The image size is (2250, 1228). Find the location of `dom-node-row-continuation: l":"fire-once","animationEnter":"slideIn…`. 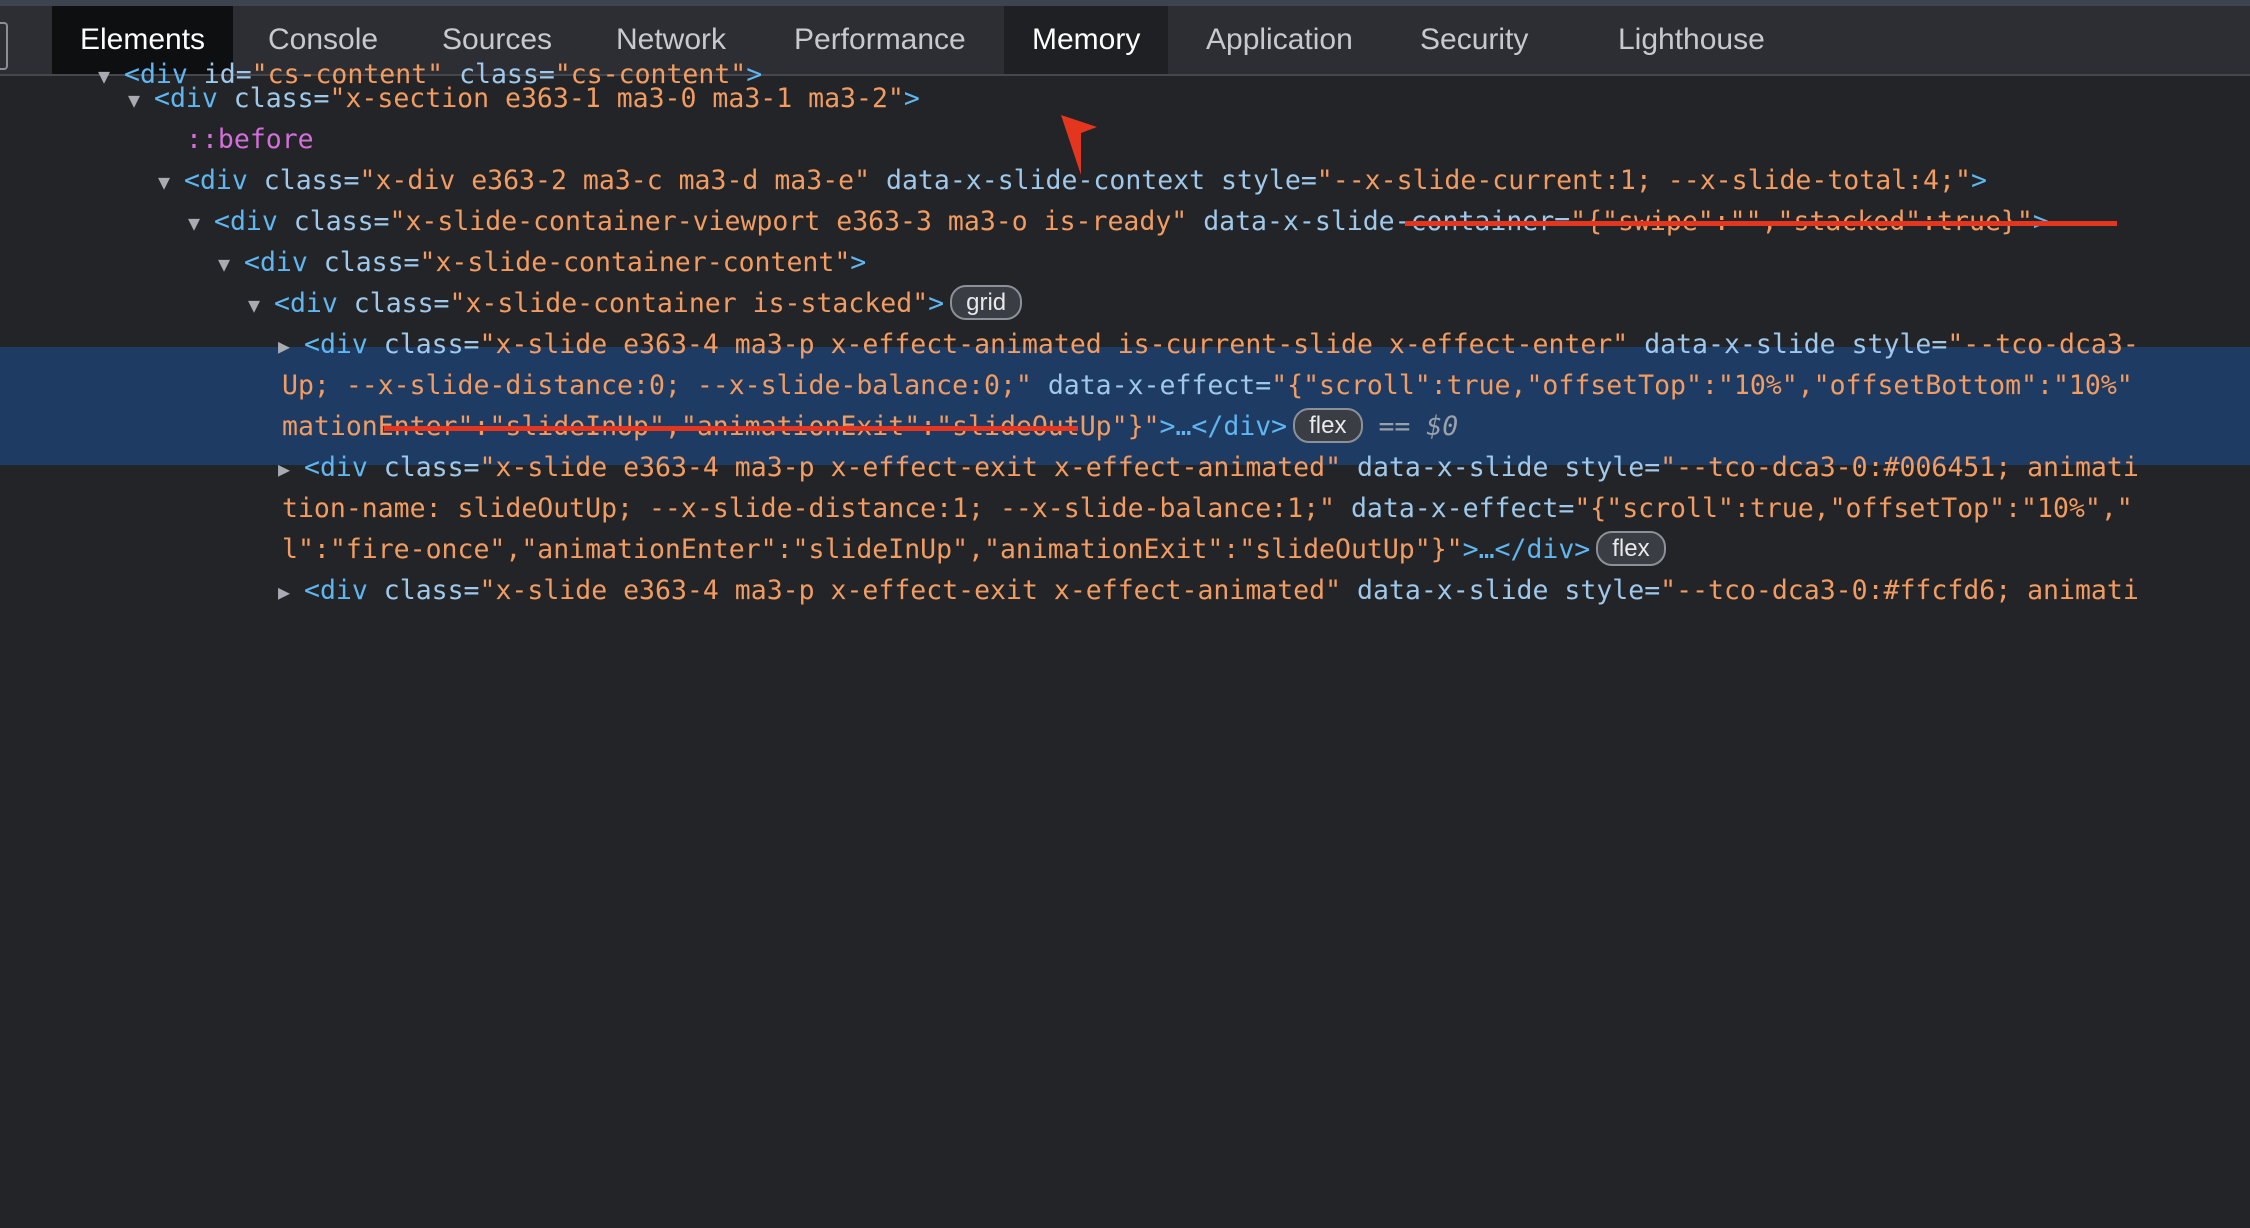

dom-node-row-continuation: l":"fire-once","animationEnter":"slideIn… is located at coordinates (1125, 549).